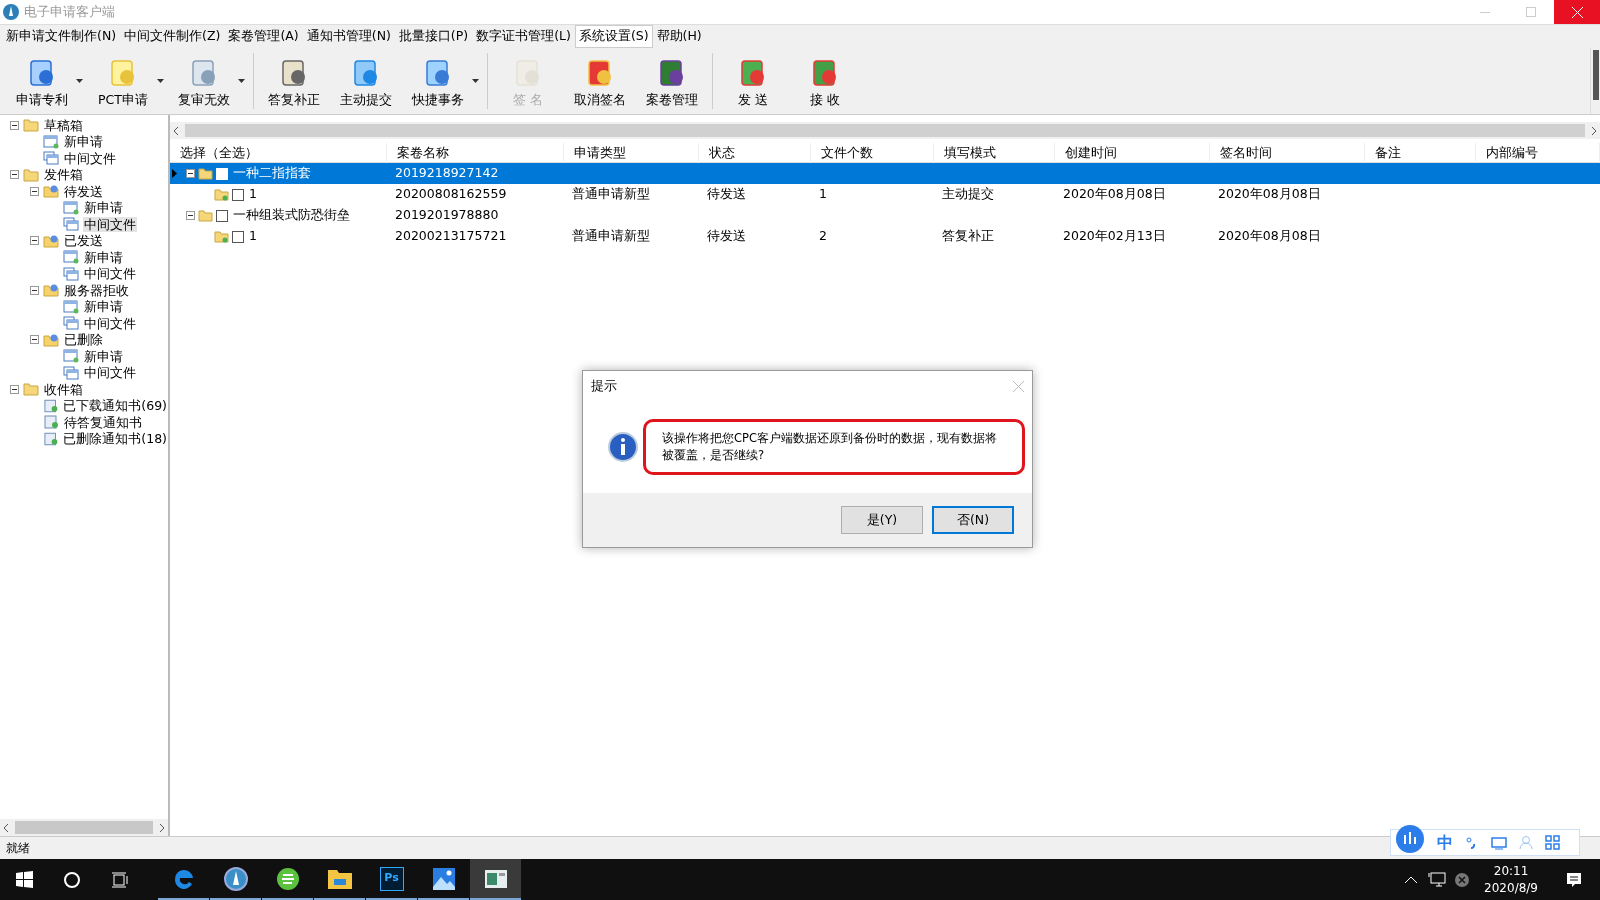  Describe the element at coordinates (63, 389) in the screenshot. I see `tree-item: 收件箱` at that location.